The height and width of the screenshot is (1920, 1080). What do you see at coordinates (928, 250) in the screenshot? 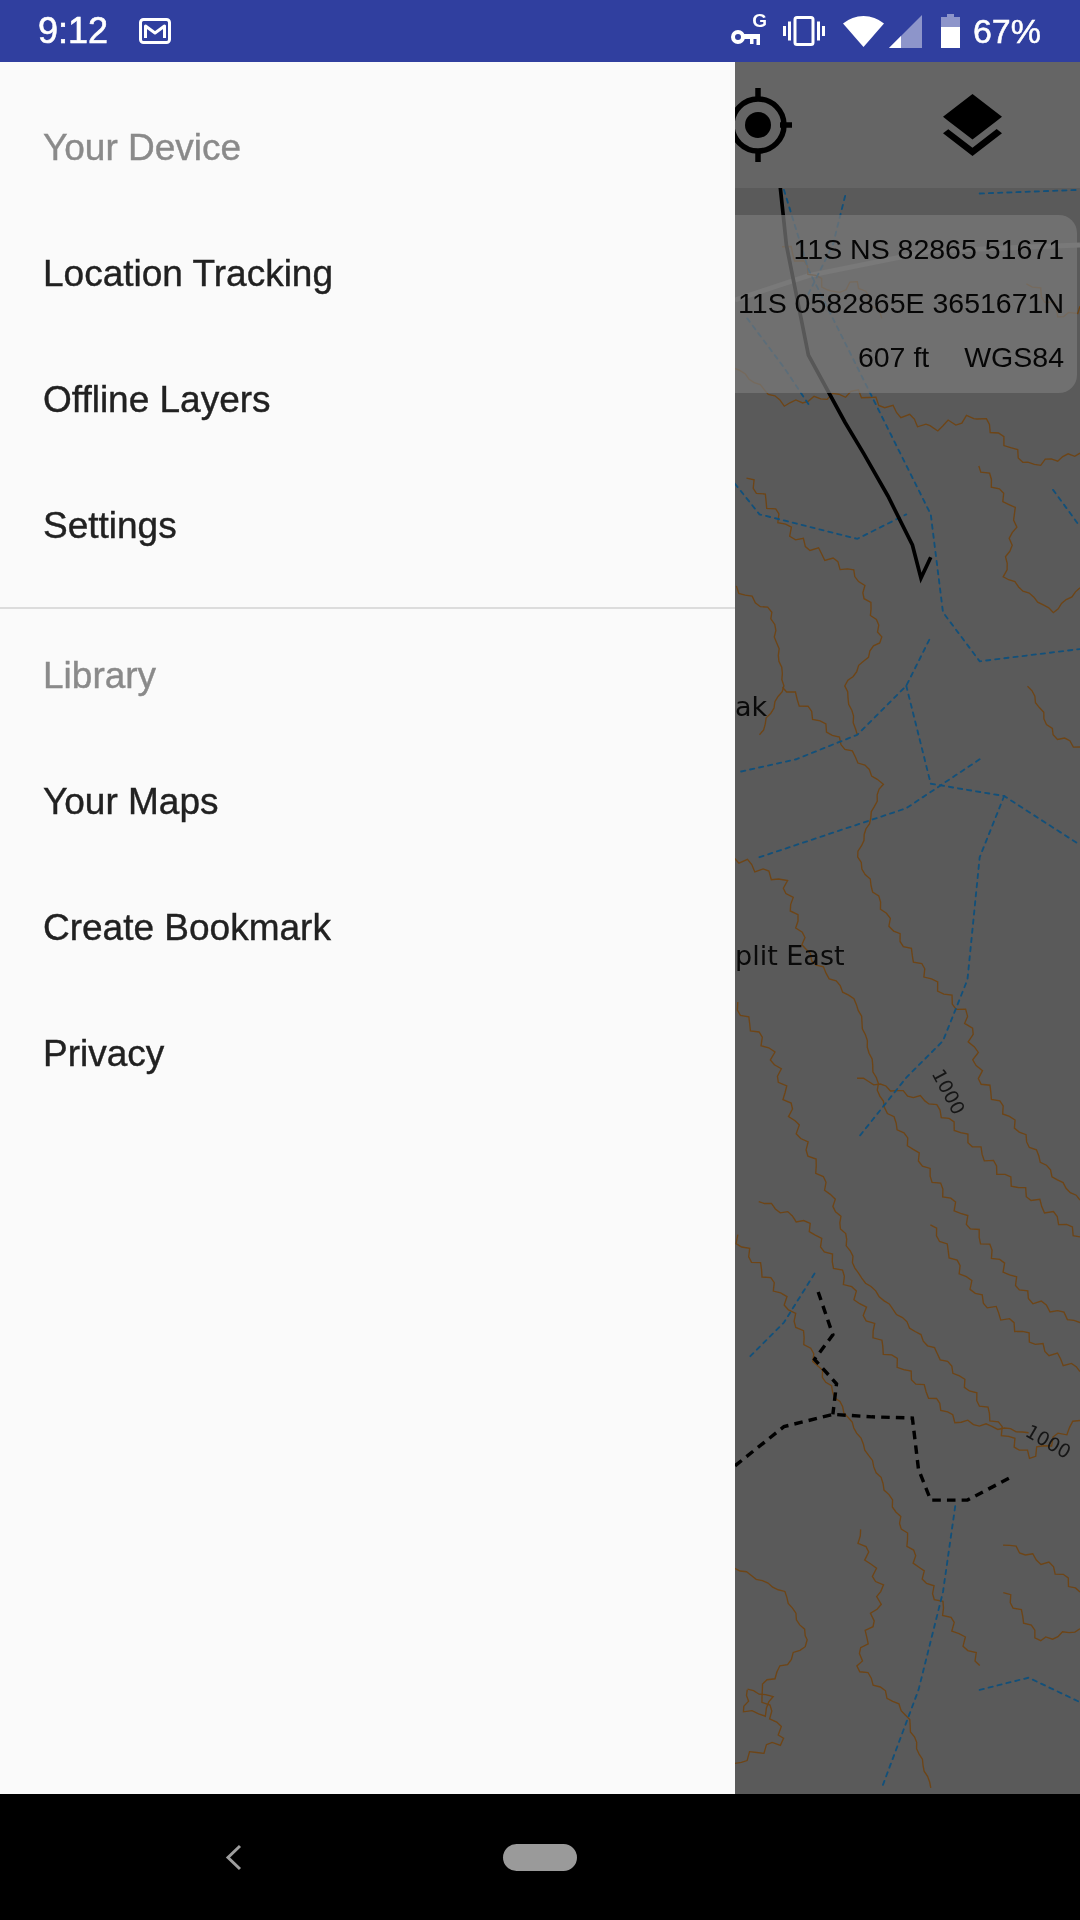
I see `grid-reference-text: 11S NS 82865 51671` at bounding box center [928, 250].